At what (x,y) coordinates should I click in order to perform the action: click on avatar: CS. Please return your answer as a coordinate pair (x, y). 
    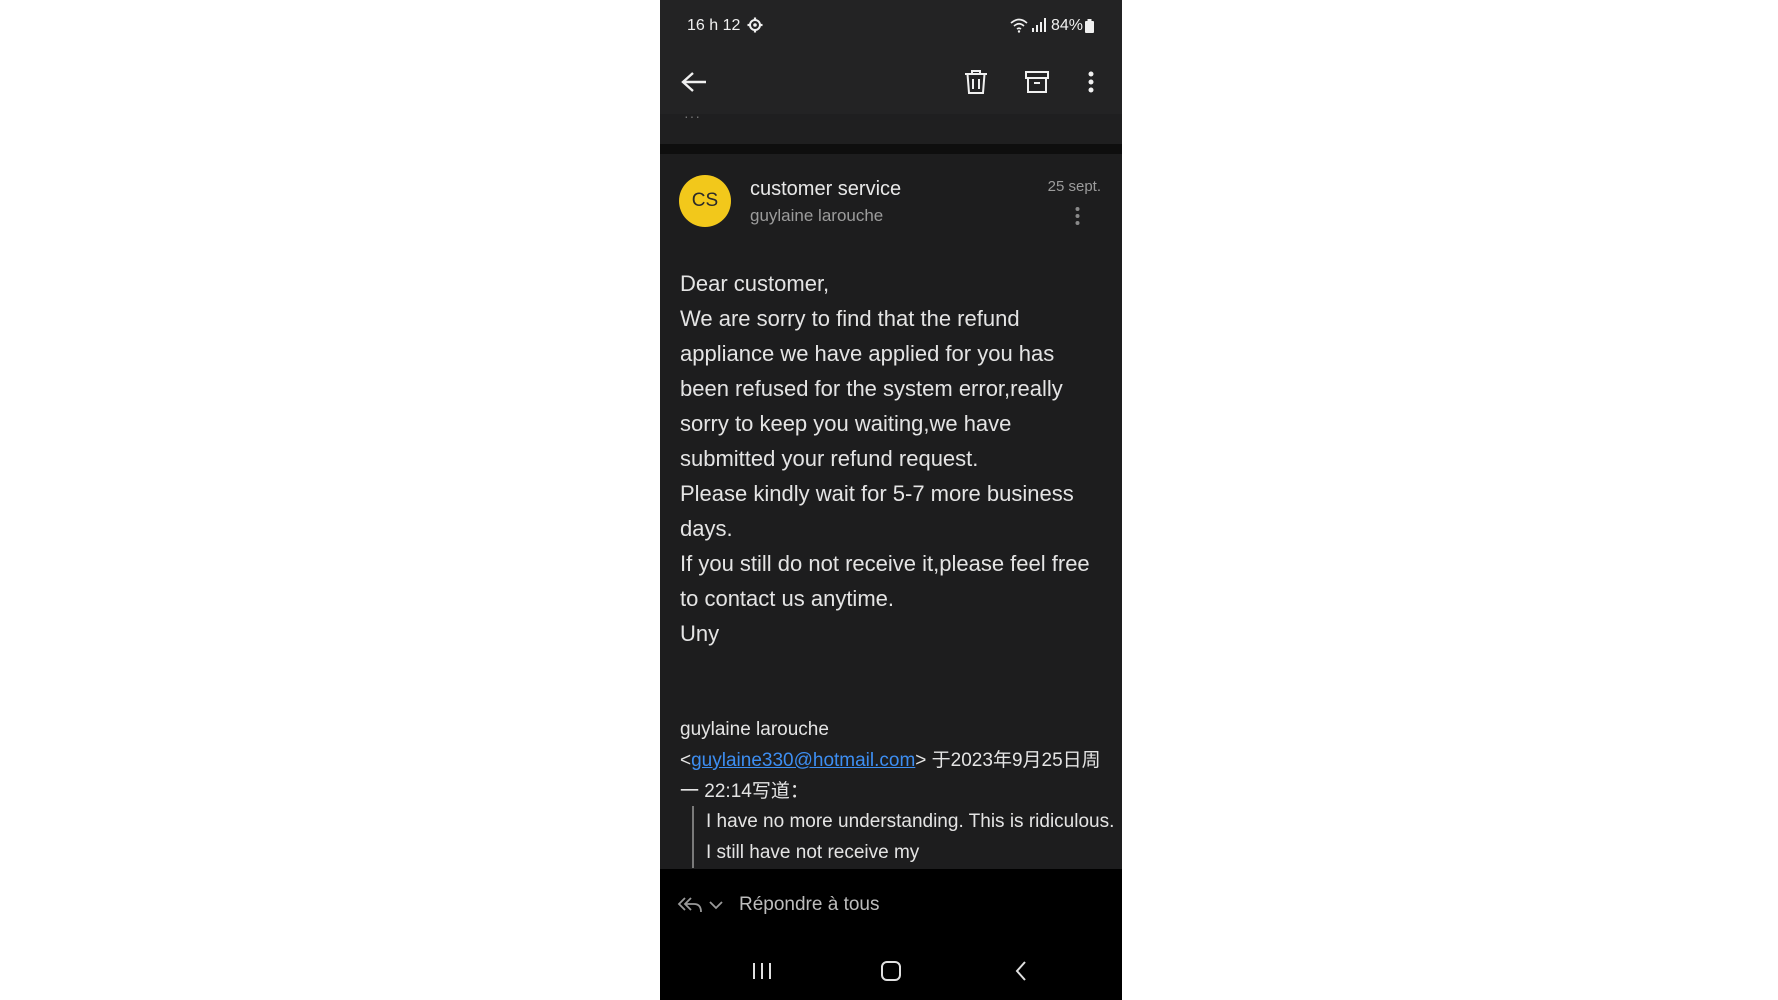
    Looking at the image, I should click on (705, 201).